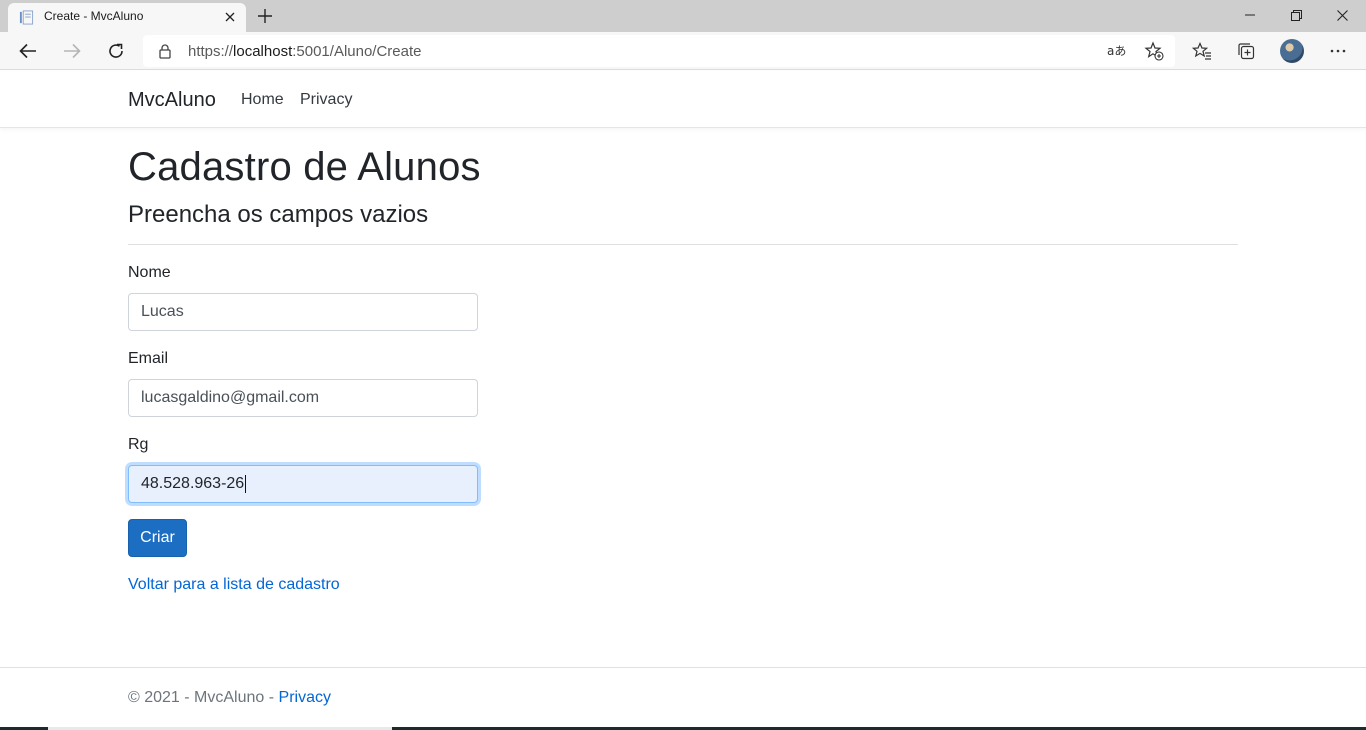  I want to click on text-caret, so click(246, 484).